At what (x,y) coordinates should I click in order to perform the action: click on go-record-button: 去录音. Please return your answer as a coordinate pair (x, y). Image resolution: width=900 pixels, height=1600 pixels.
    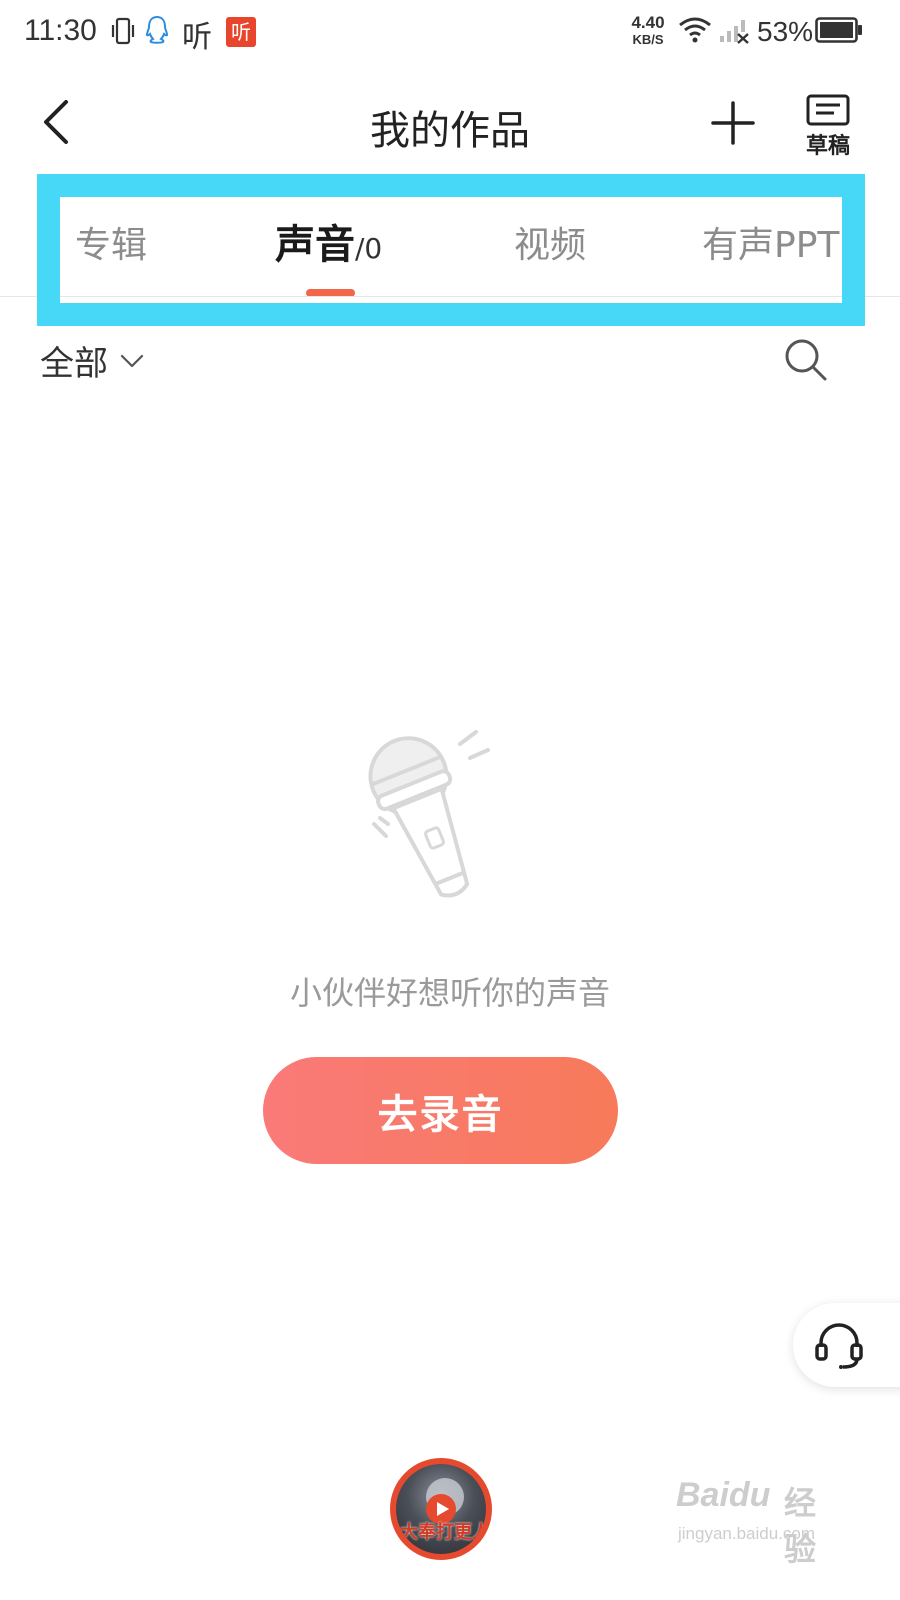
    Looking at the image, I should click on (440, 1110).